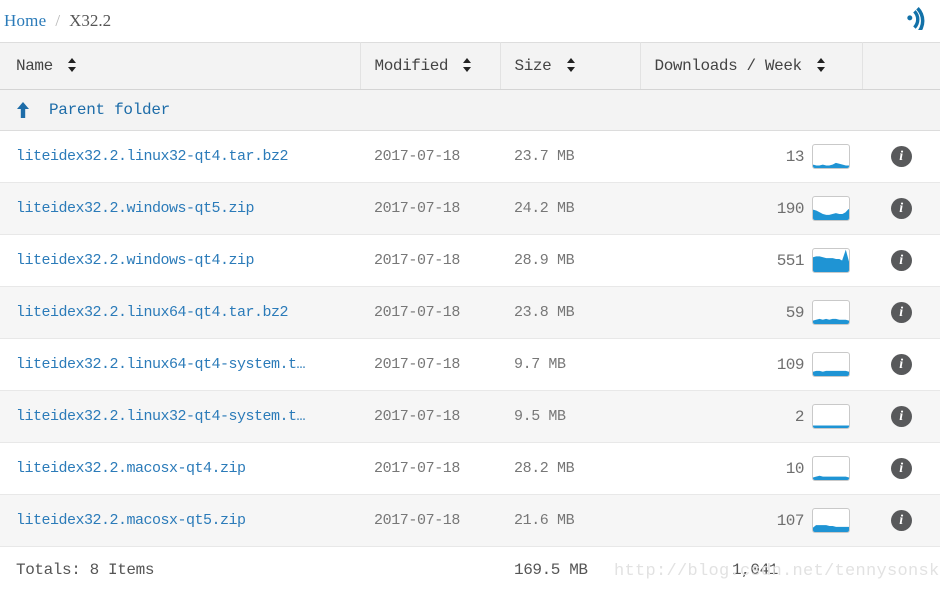  What do you see at coordinates (570, 468) in the screenshot?
I see `file-size: 28.2 MB` at bounding box center [570, 468].